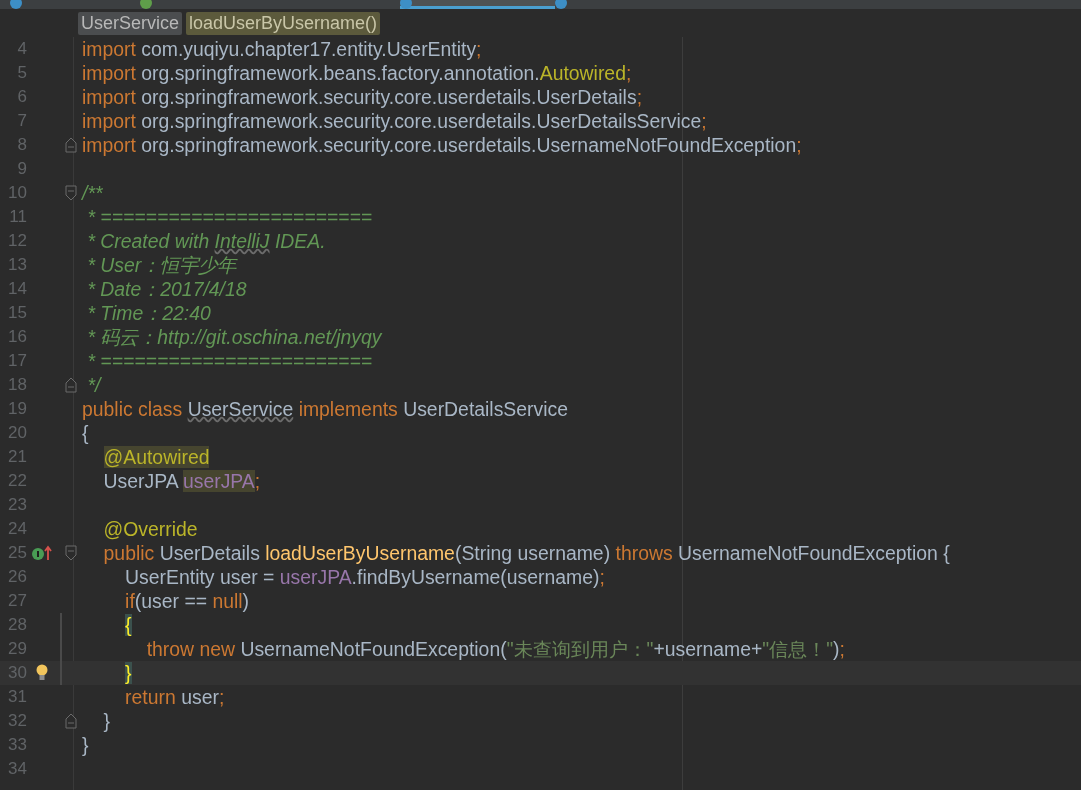  What do you see at coordinates (161, 265) in the screenshot?
I see `code-line: * User：恒宇少年` at bounding box center [161, 265].